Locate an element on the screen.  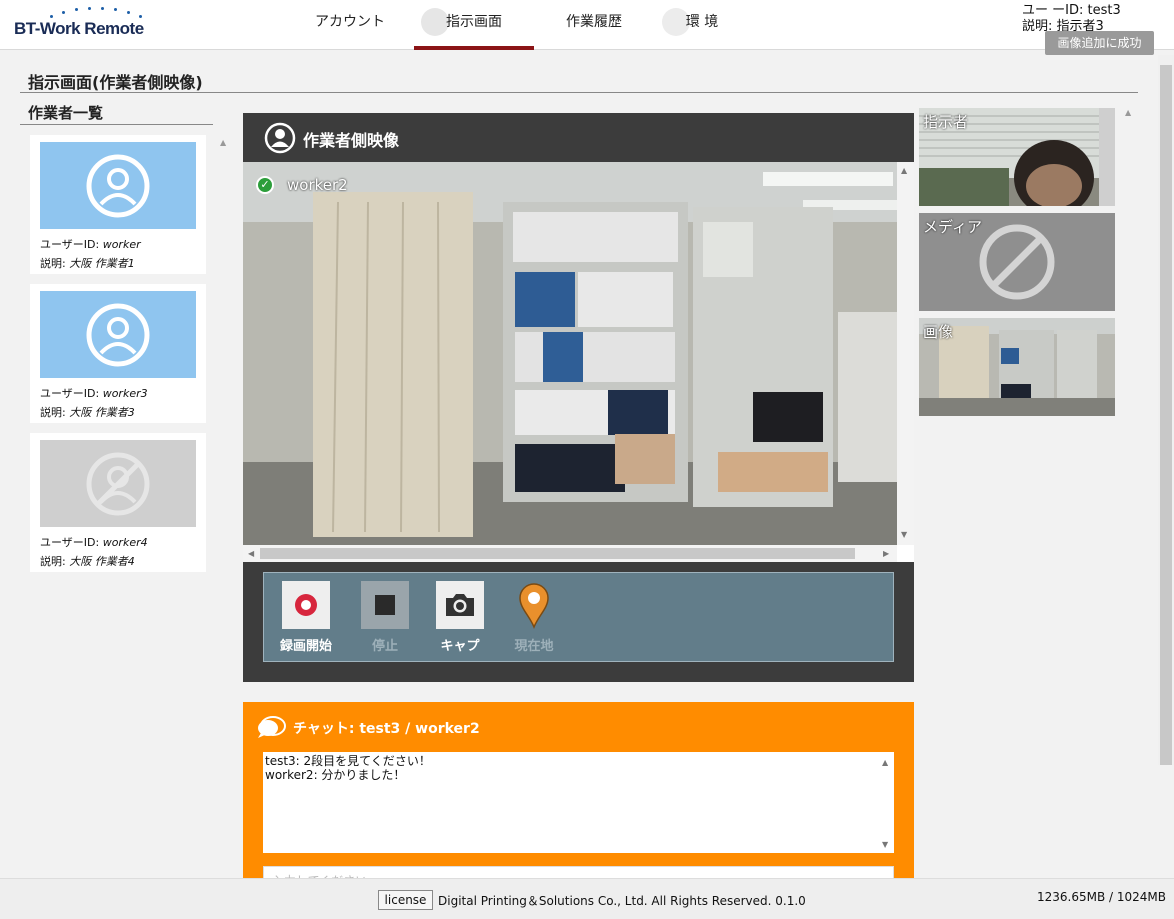
worker-id-line: ユーザーID: worker4 is located at coordinates (94, 542).